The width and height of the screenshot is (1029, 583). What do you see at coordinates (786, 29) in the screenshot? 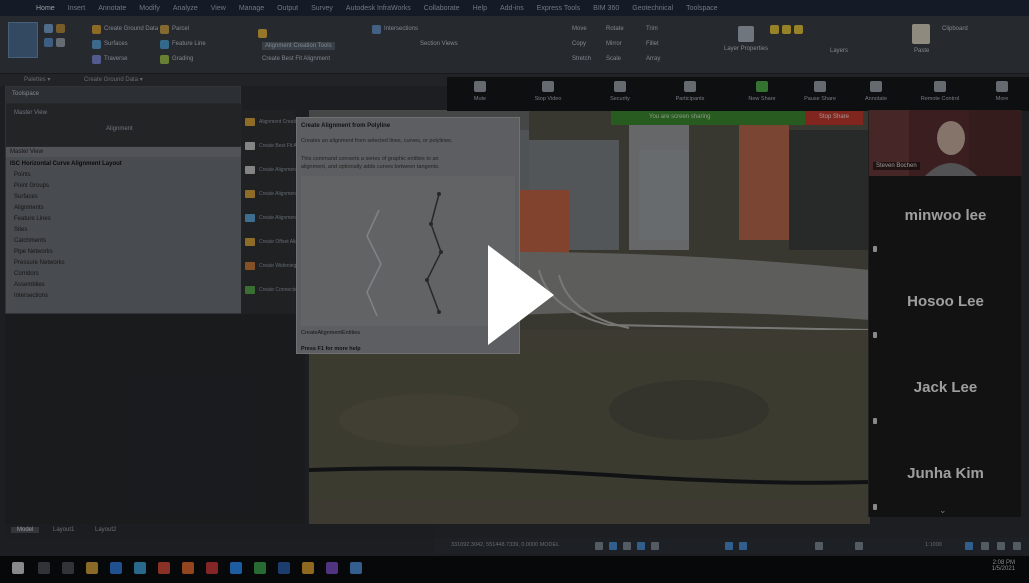
I see `sun-icon` at bounding box center [786, 29].